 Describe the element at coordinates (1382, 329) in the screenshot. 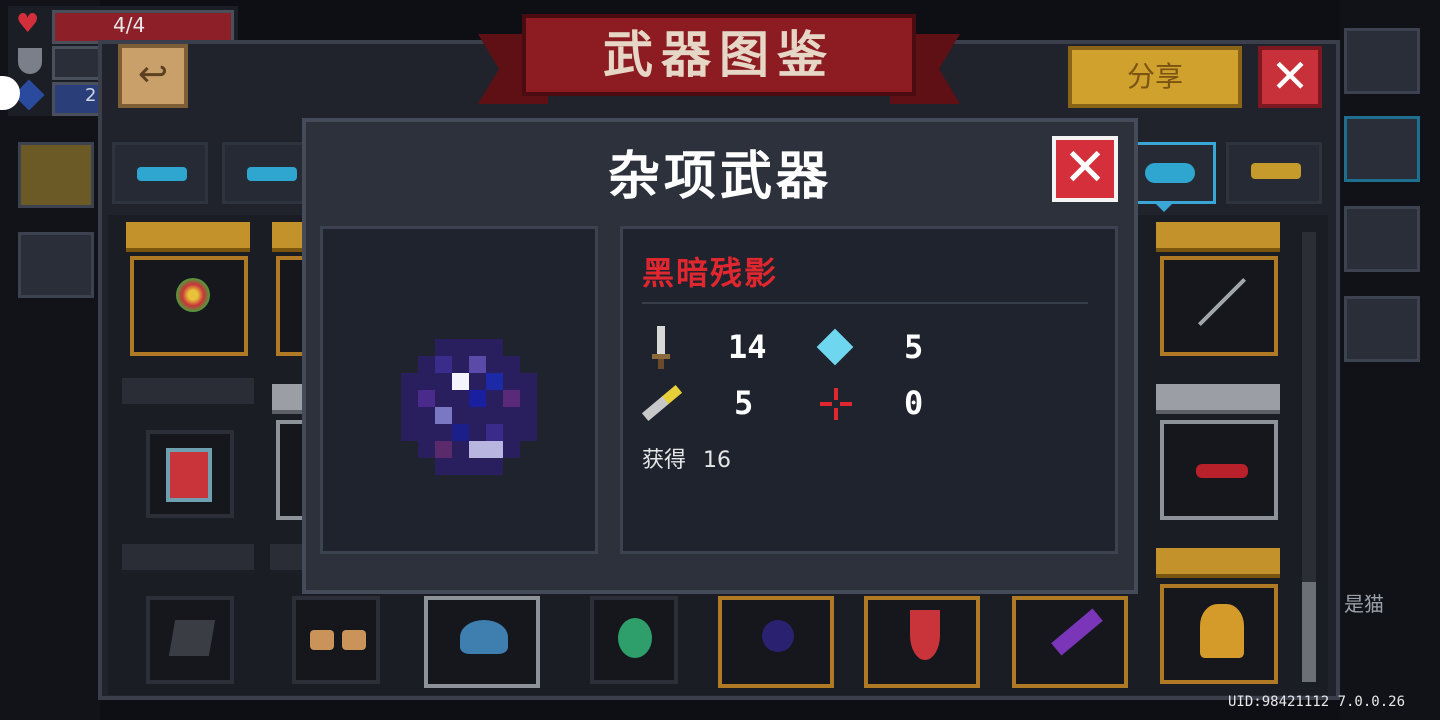

I see `stairs-icon` at that location.